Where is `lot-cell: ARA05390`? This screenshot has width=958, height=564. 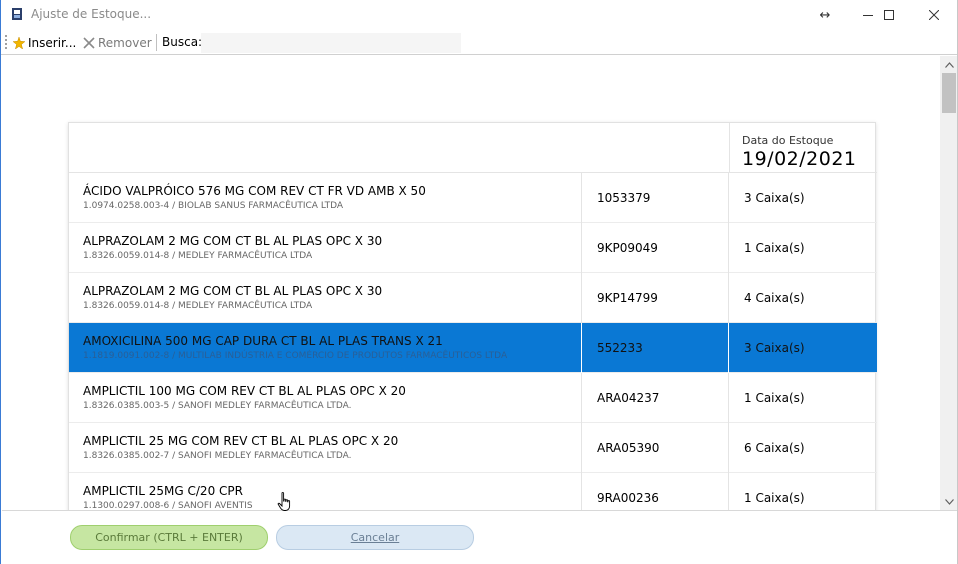
lot-cell: ARA05390 is located at coordinates (656, 448).